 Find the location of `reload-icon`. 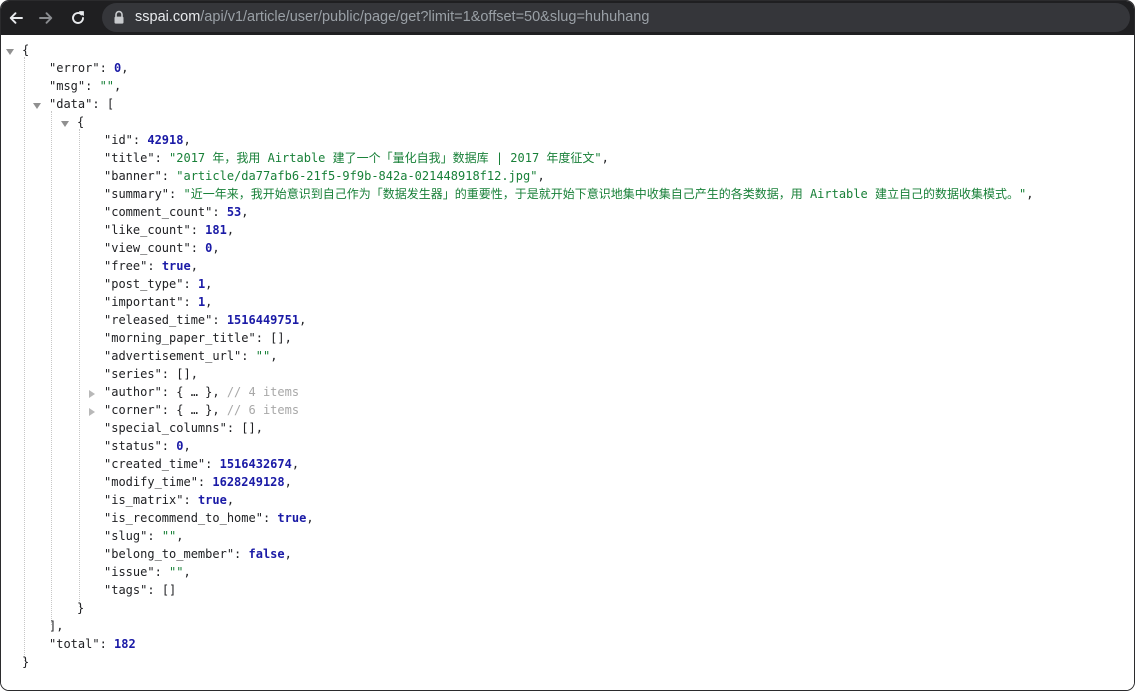

reload-icon is located at coordinates (78, 17).